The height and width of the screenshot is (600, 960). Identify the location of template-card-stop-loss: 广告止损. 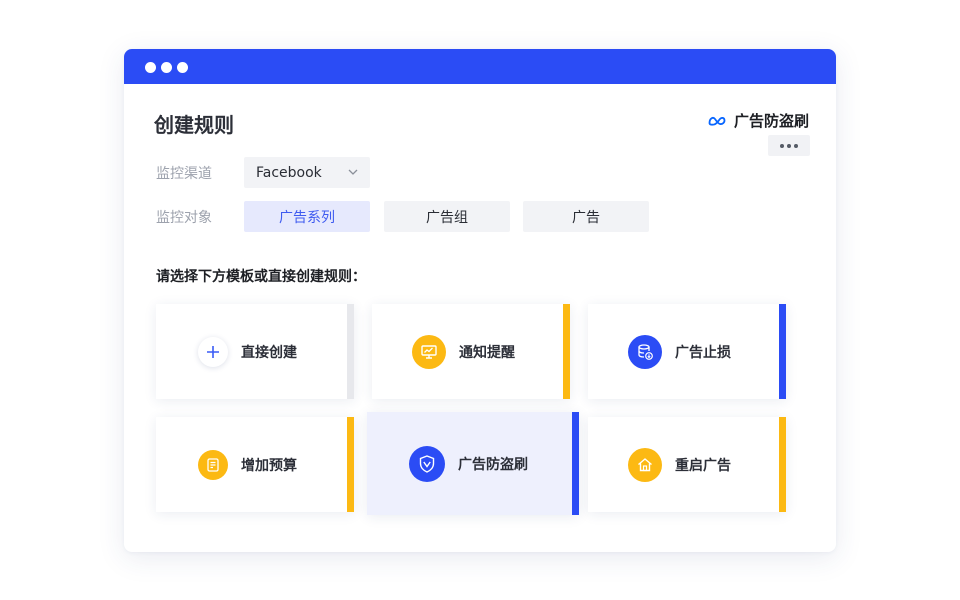
(687, 351).